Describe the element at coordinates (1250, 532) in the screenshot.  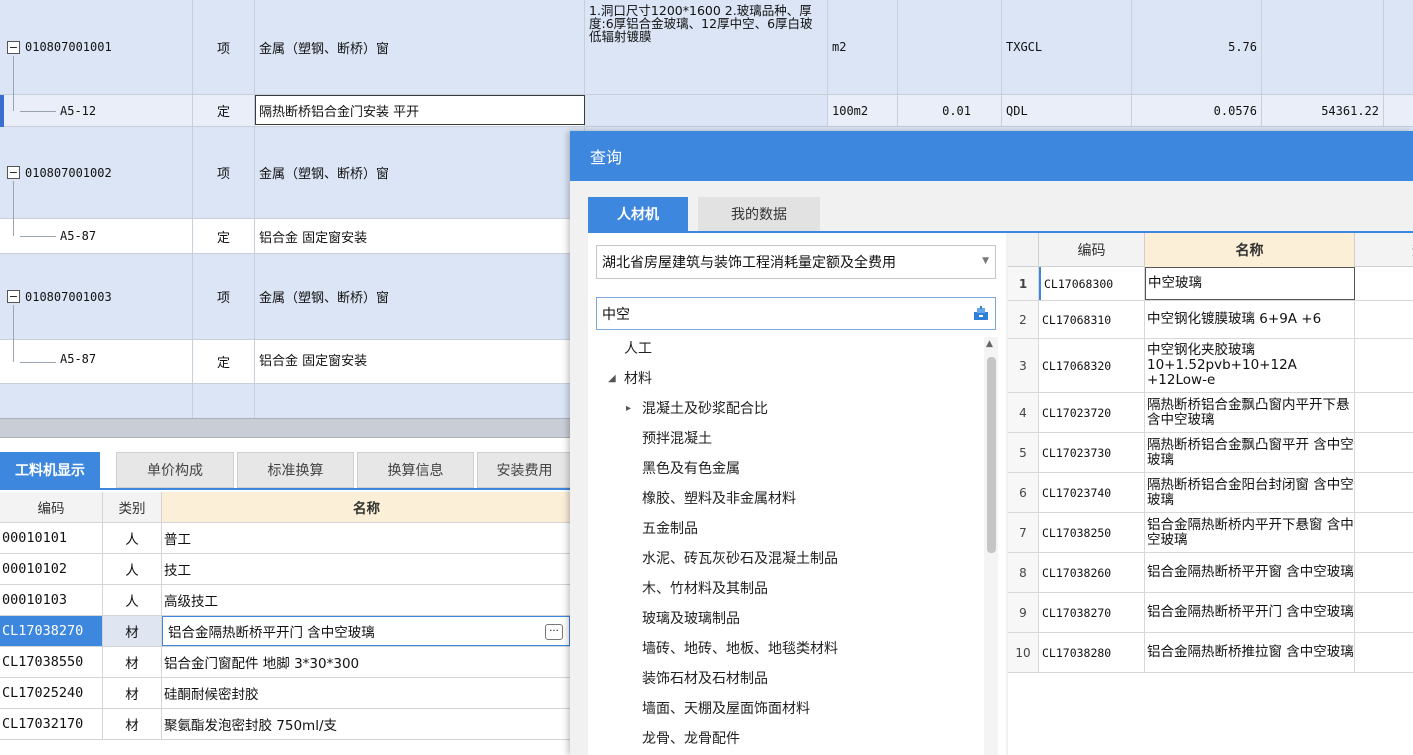
I see `result-name: 铝合金隔热断桥内平开下悬窗 含中空玻璃` at that location.